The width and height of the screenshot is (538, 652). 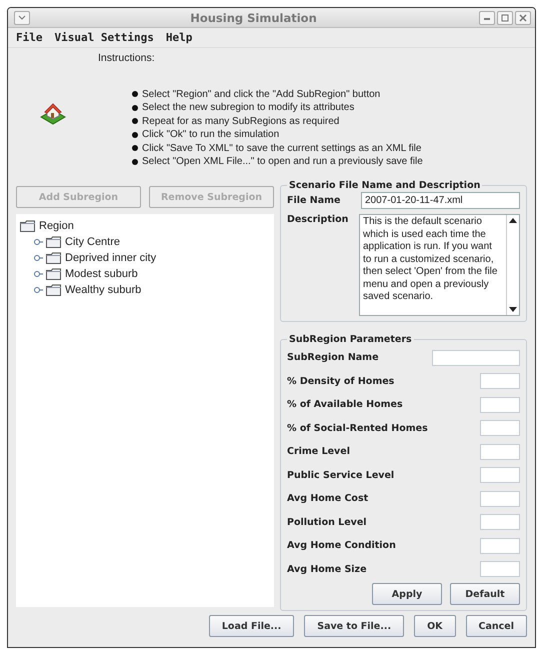 What do you see at coordinates (327, 498) in the screenshot?
I see `field-label: Avg Home Cost` at bounding box center [327, 498].